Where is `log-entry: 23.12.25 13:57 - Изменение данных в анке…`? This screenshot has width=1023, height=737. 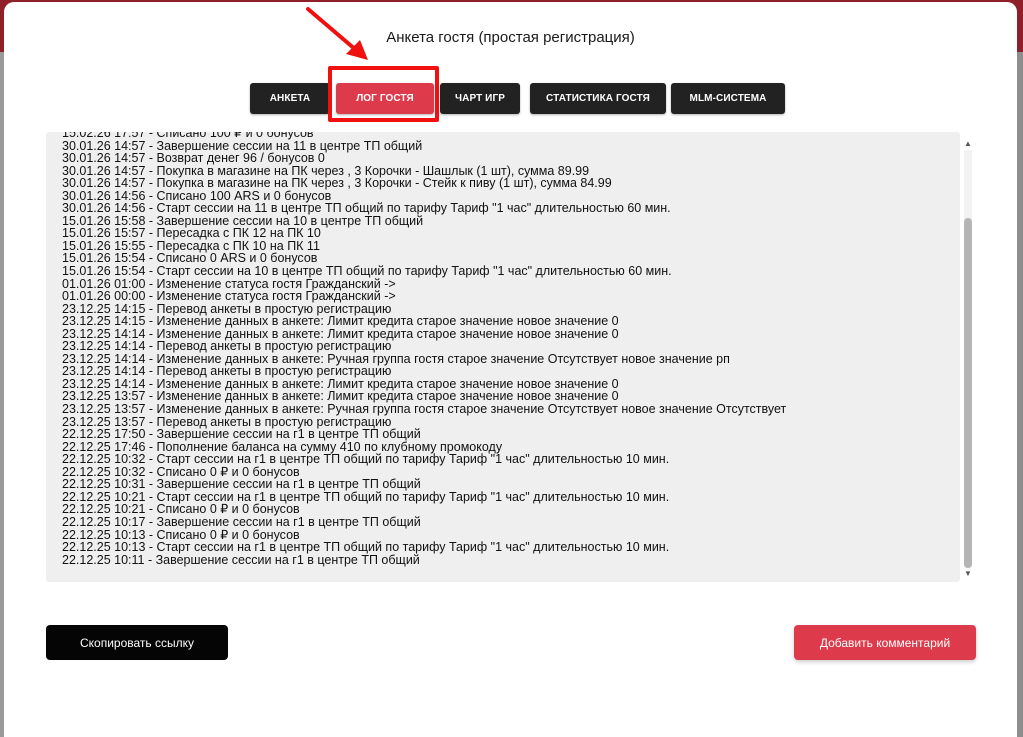
log-entry: 23.12.25 13:57 - Изменение данных в анке… is located at coordinates (424, 409).